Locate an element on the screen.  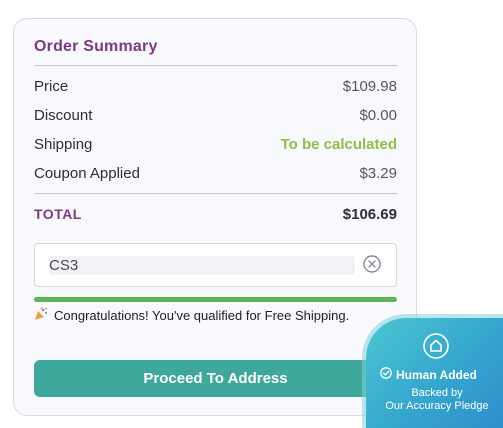
discount-value: $0.00 is located at coordinates (378, 115).